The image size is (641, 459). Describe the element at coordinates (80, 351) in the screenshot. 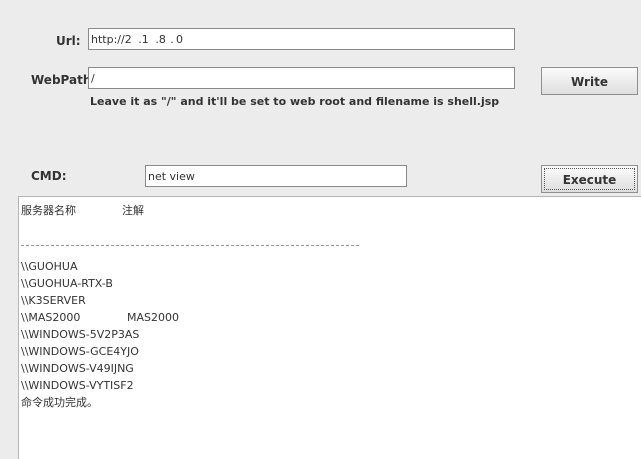

I see `output-row-name: \\WINDOWS-GCE4YJO` at that location.